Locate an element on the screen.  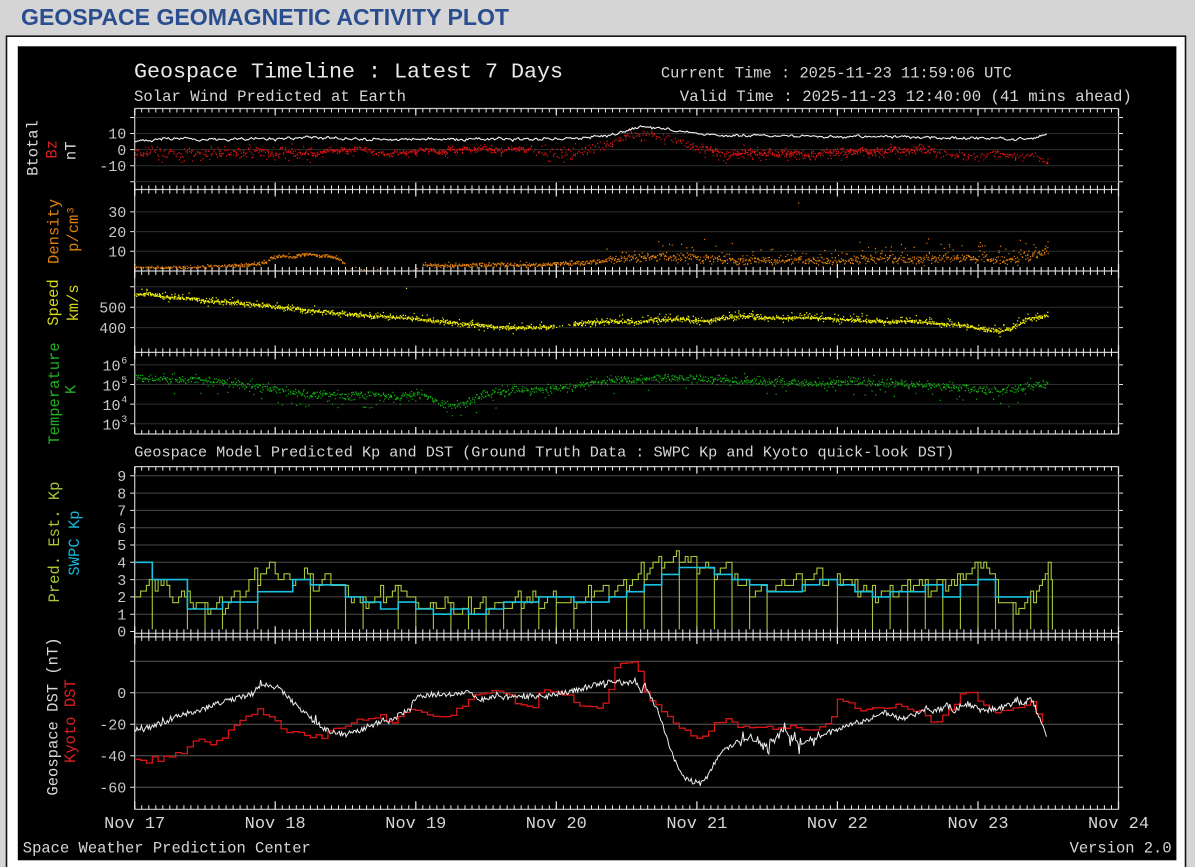
svg-text: 400 is located at coordinates (112, 329).